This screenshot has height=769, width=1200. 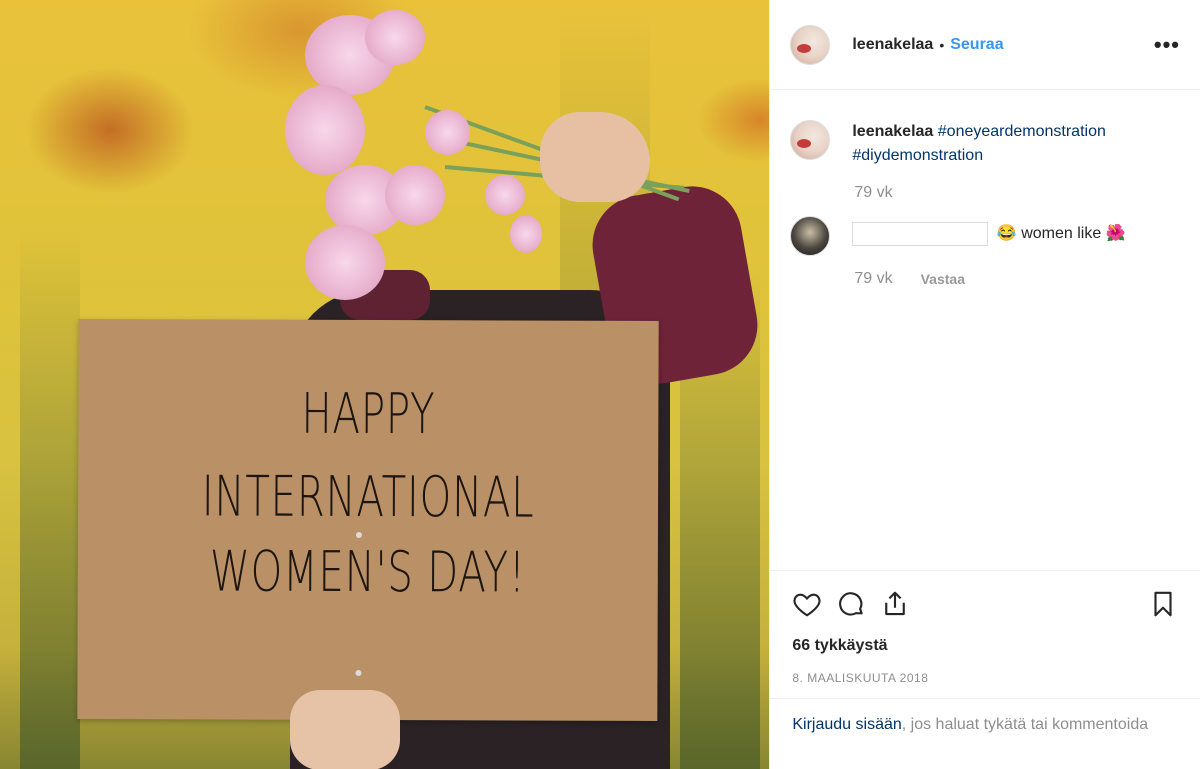 I want to click on action-bar, so click(x=985, y=604).